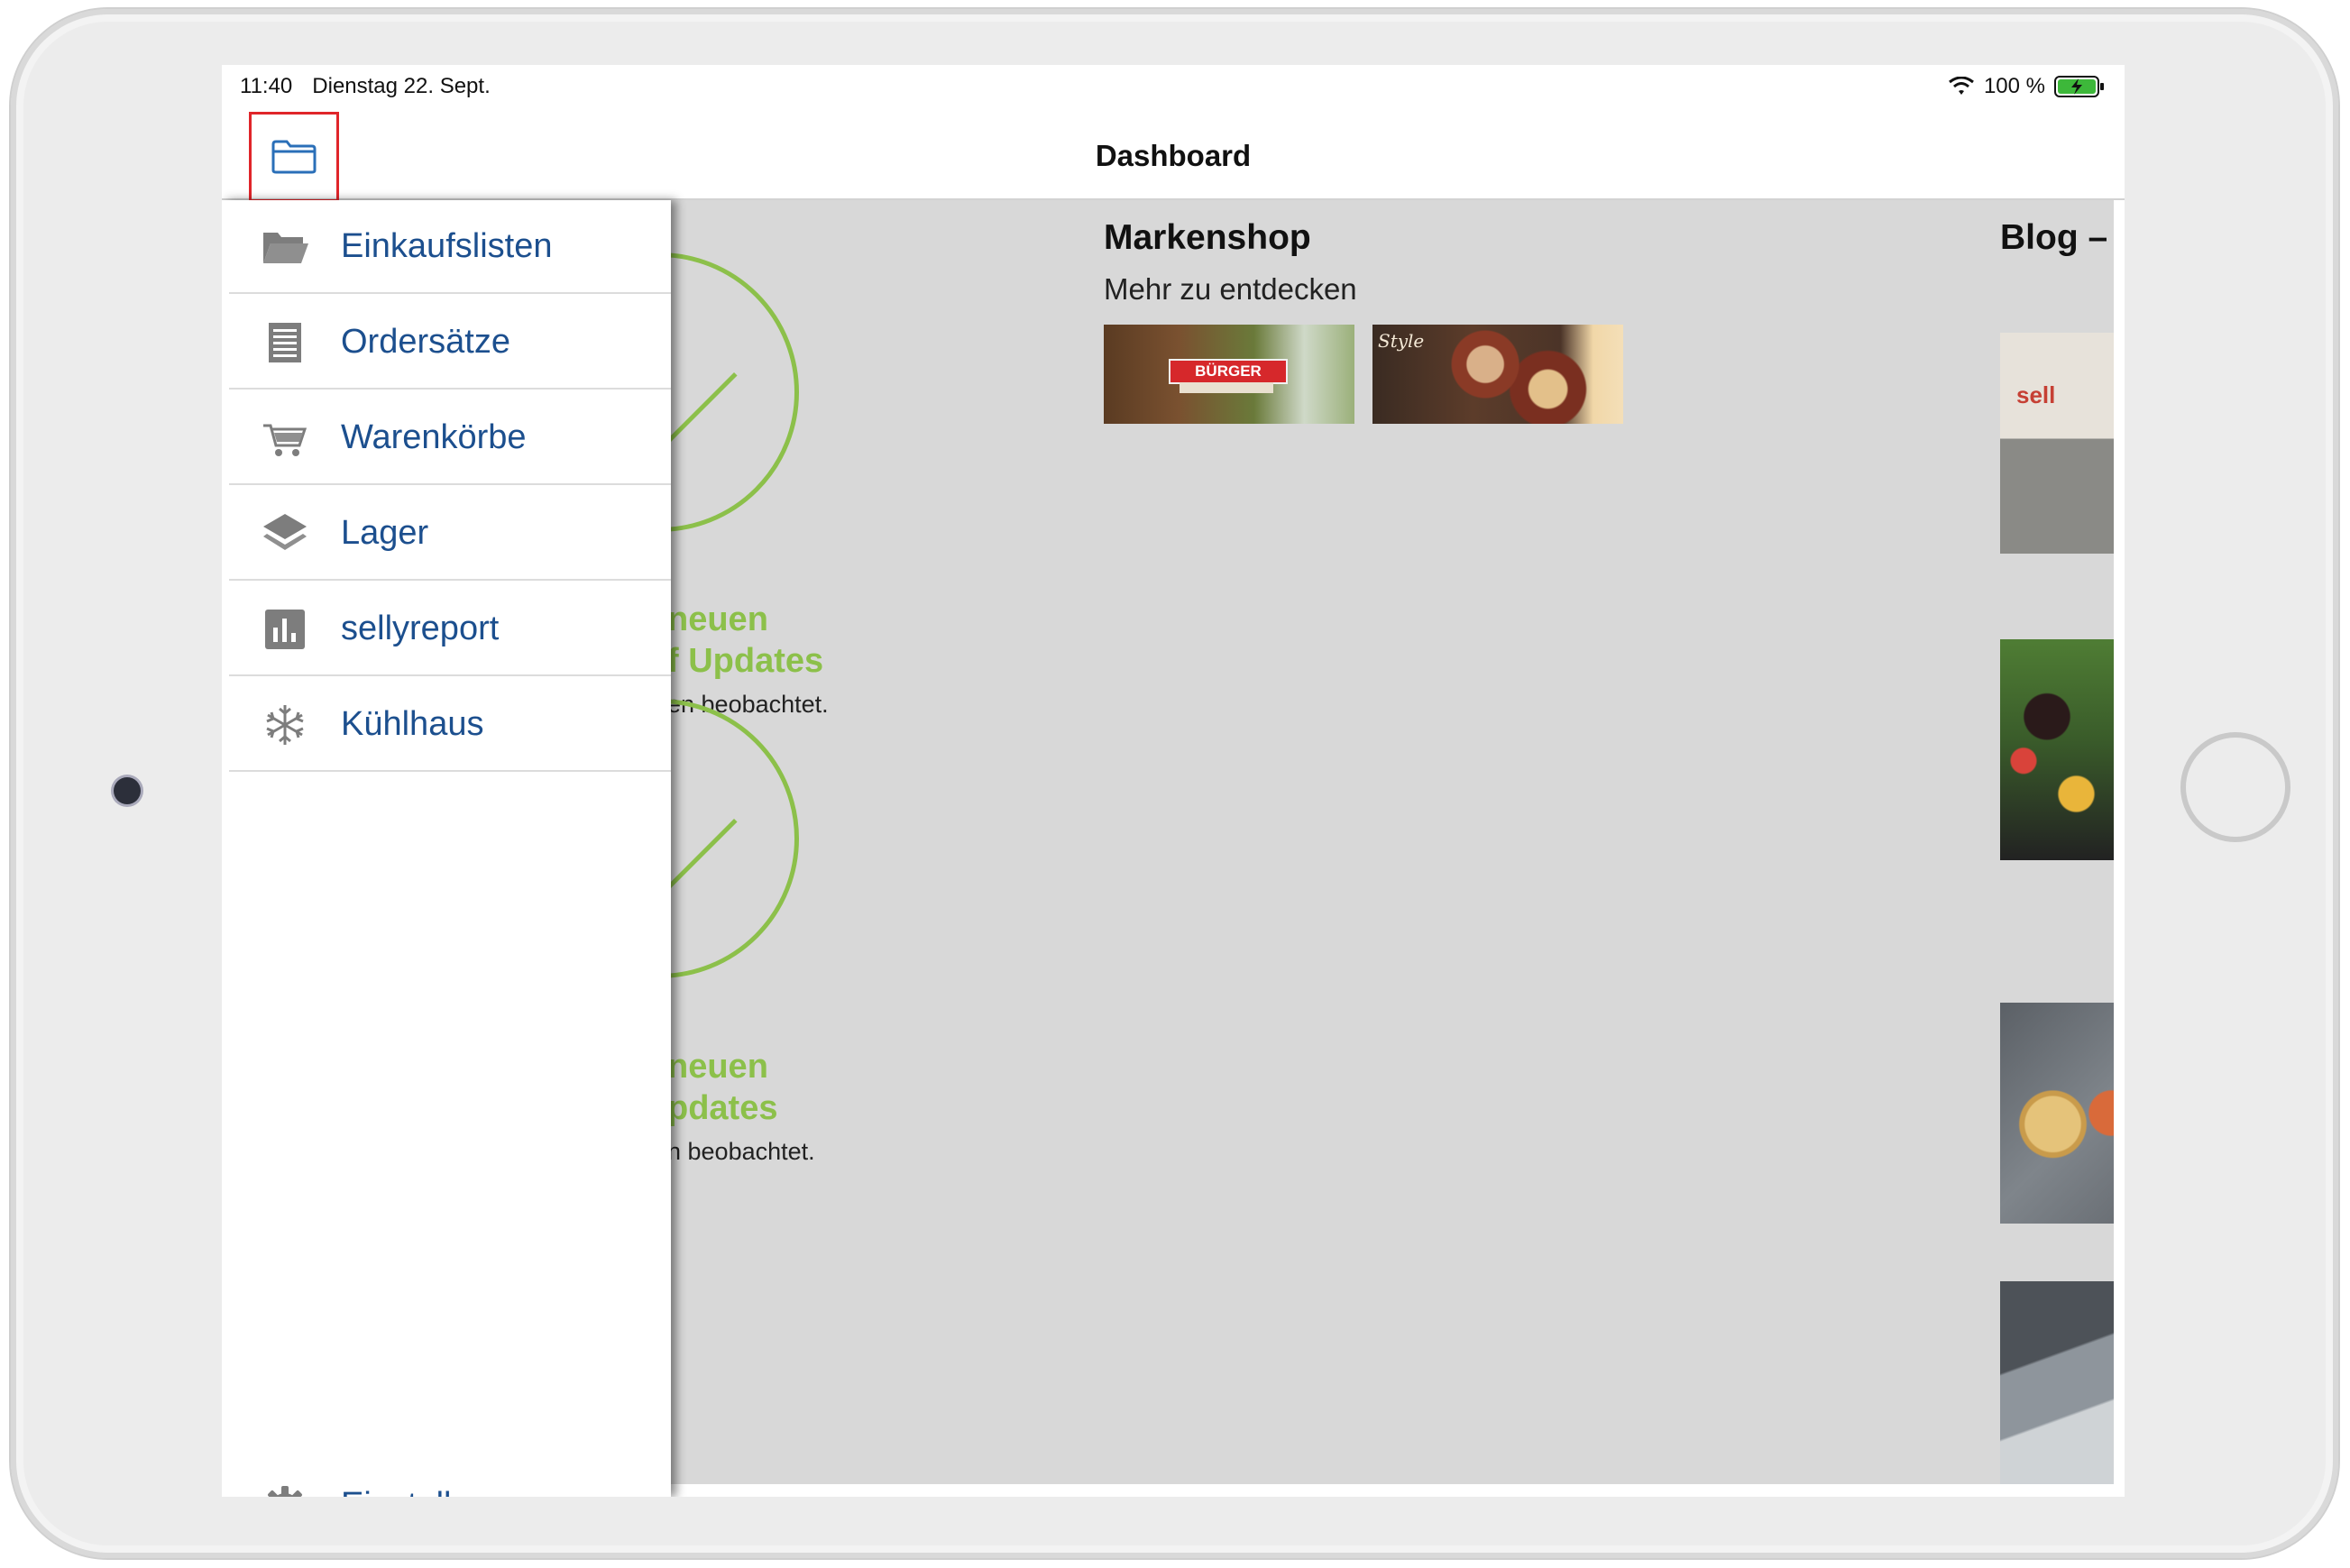  I want to click on menu-label-sellyreport: sellyreport, so click(421, 628).